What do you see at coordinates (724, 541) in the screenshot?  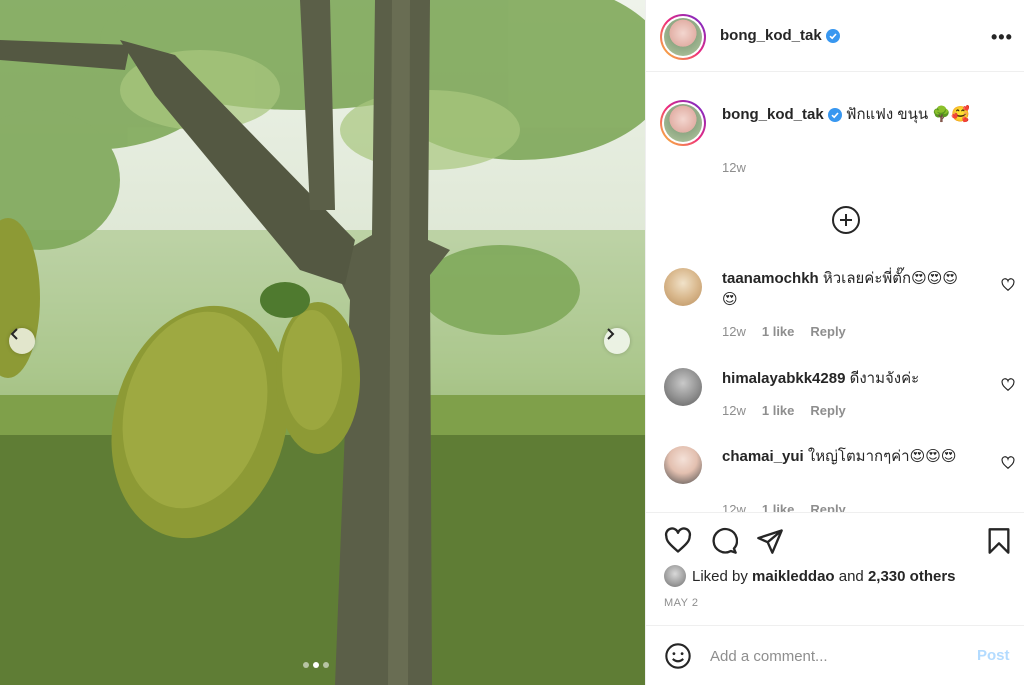 I see `comment-bubble-icon` at bounding box center [724, 541].